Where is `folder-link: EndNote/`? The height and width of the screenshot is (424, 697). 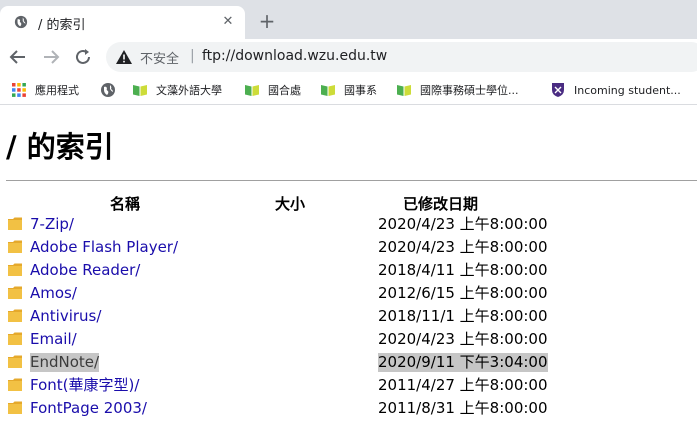
folder-link: EndNote/ is located at coordinates (65, 362).